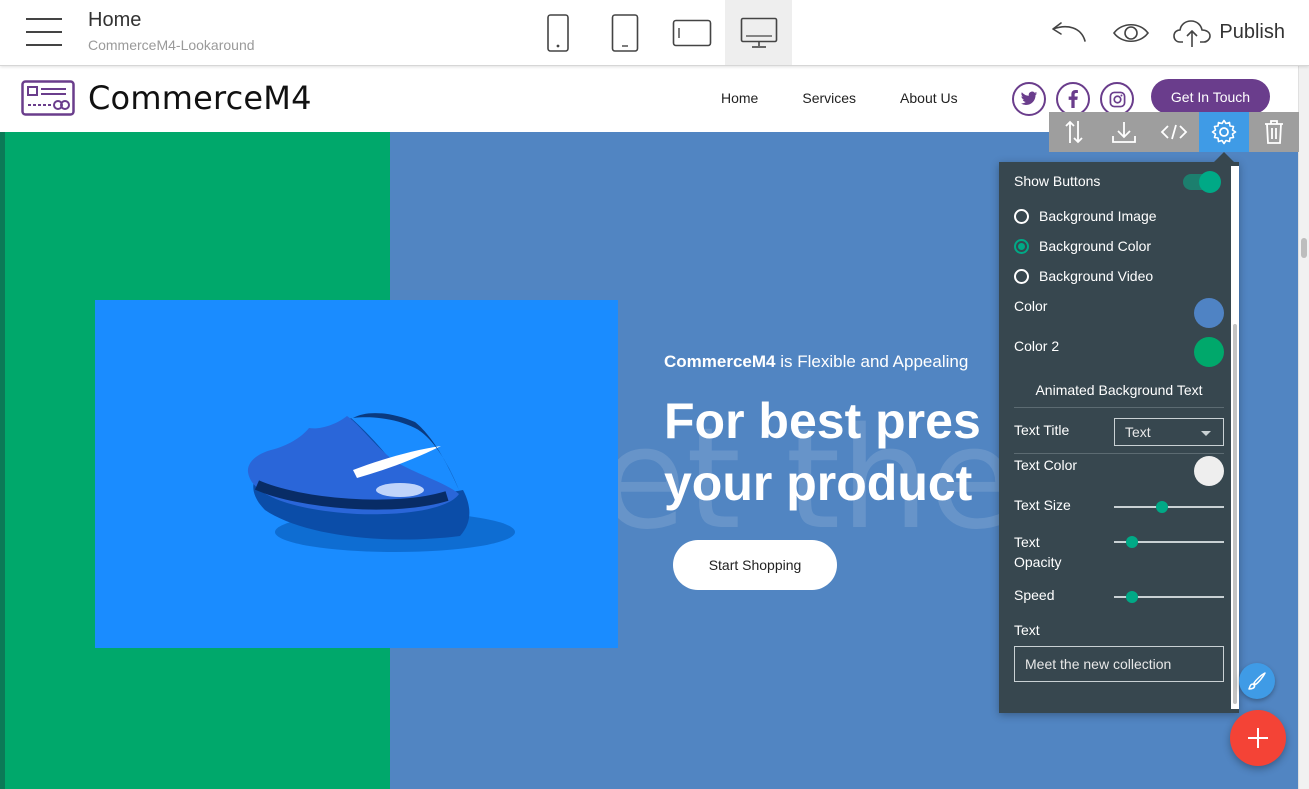 Image resolution: width=1309 pixels, height=789 pixels. What do you see at coordinates (720, 361) in the screenshot?
I see `hero-eyebrow-brand: CommerceM4` at bounding box center [720, 361].